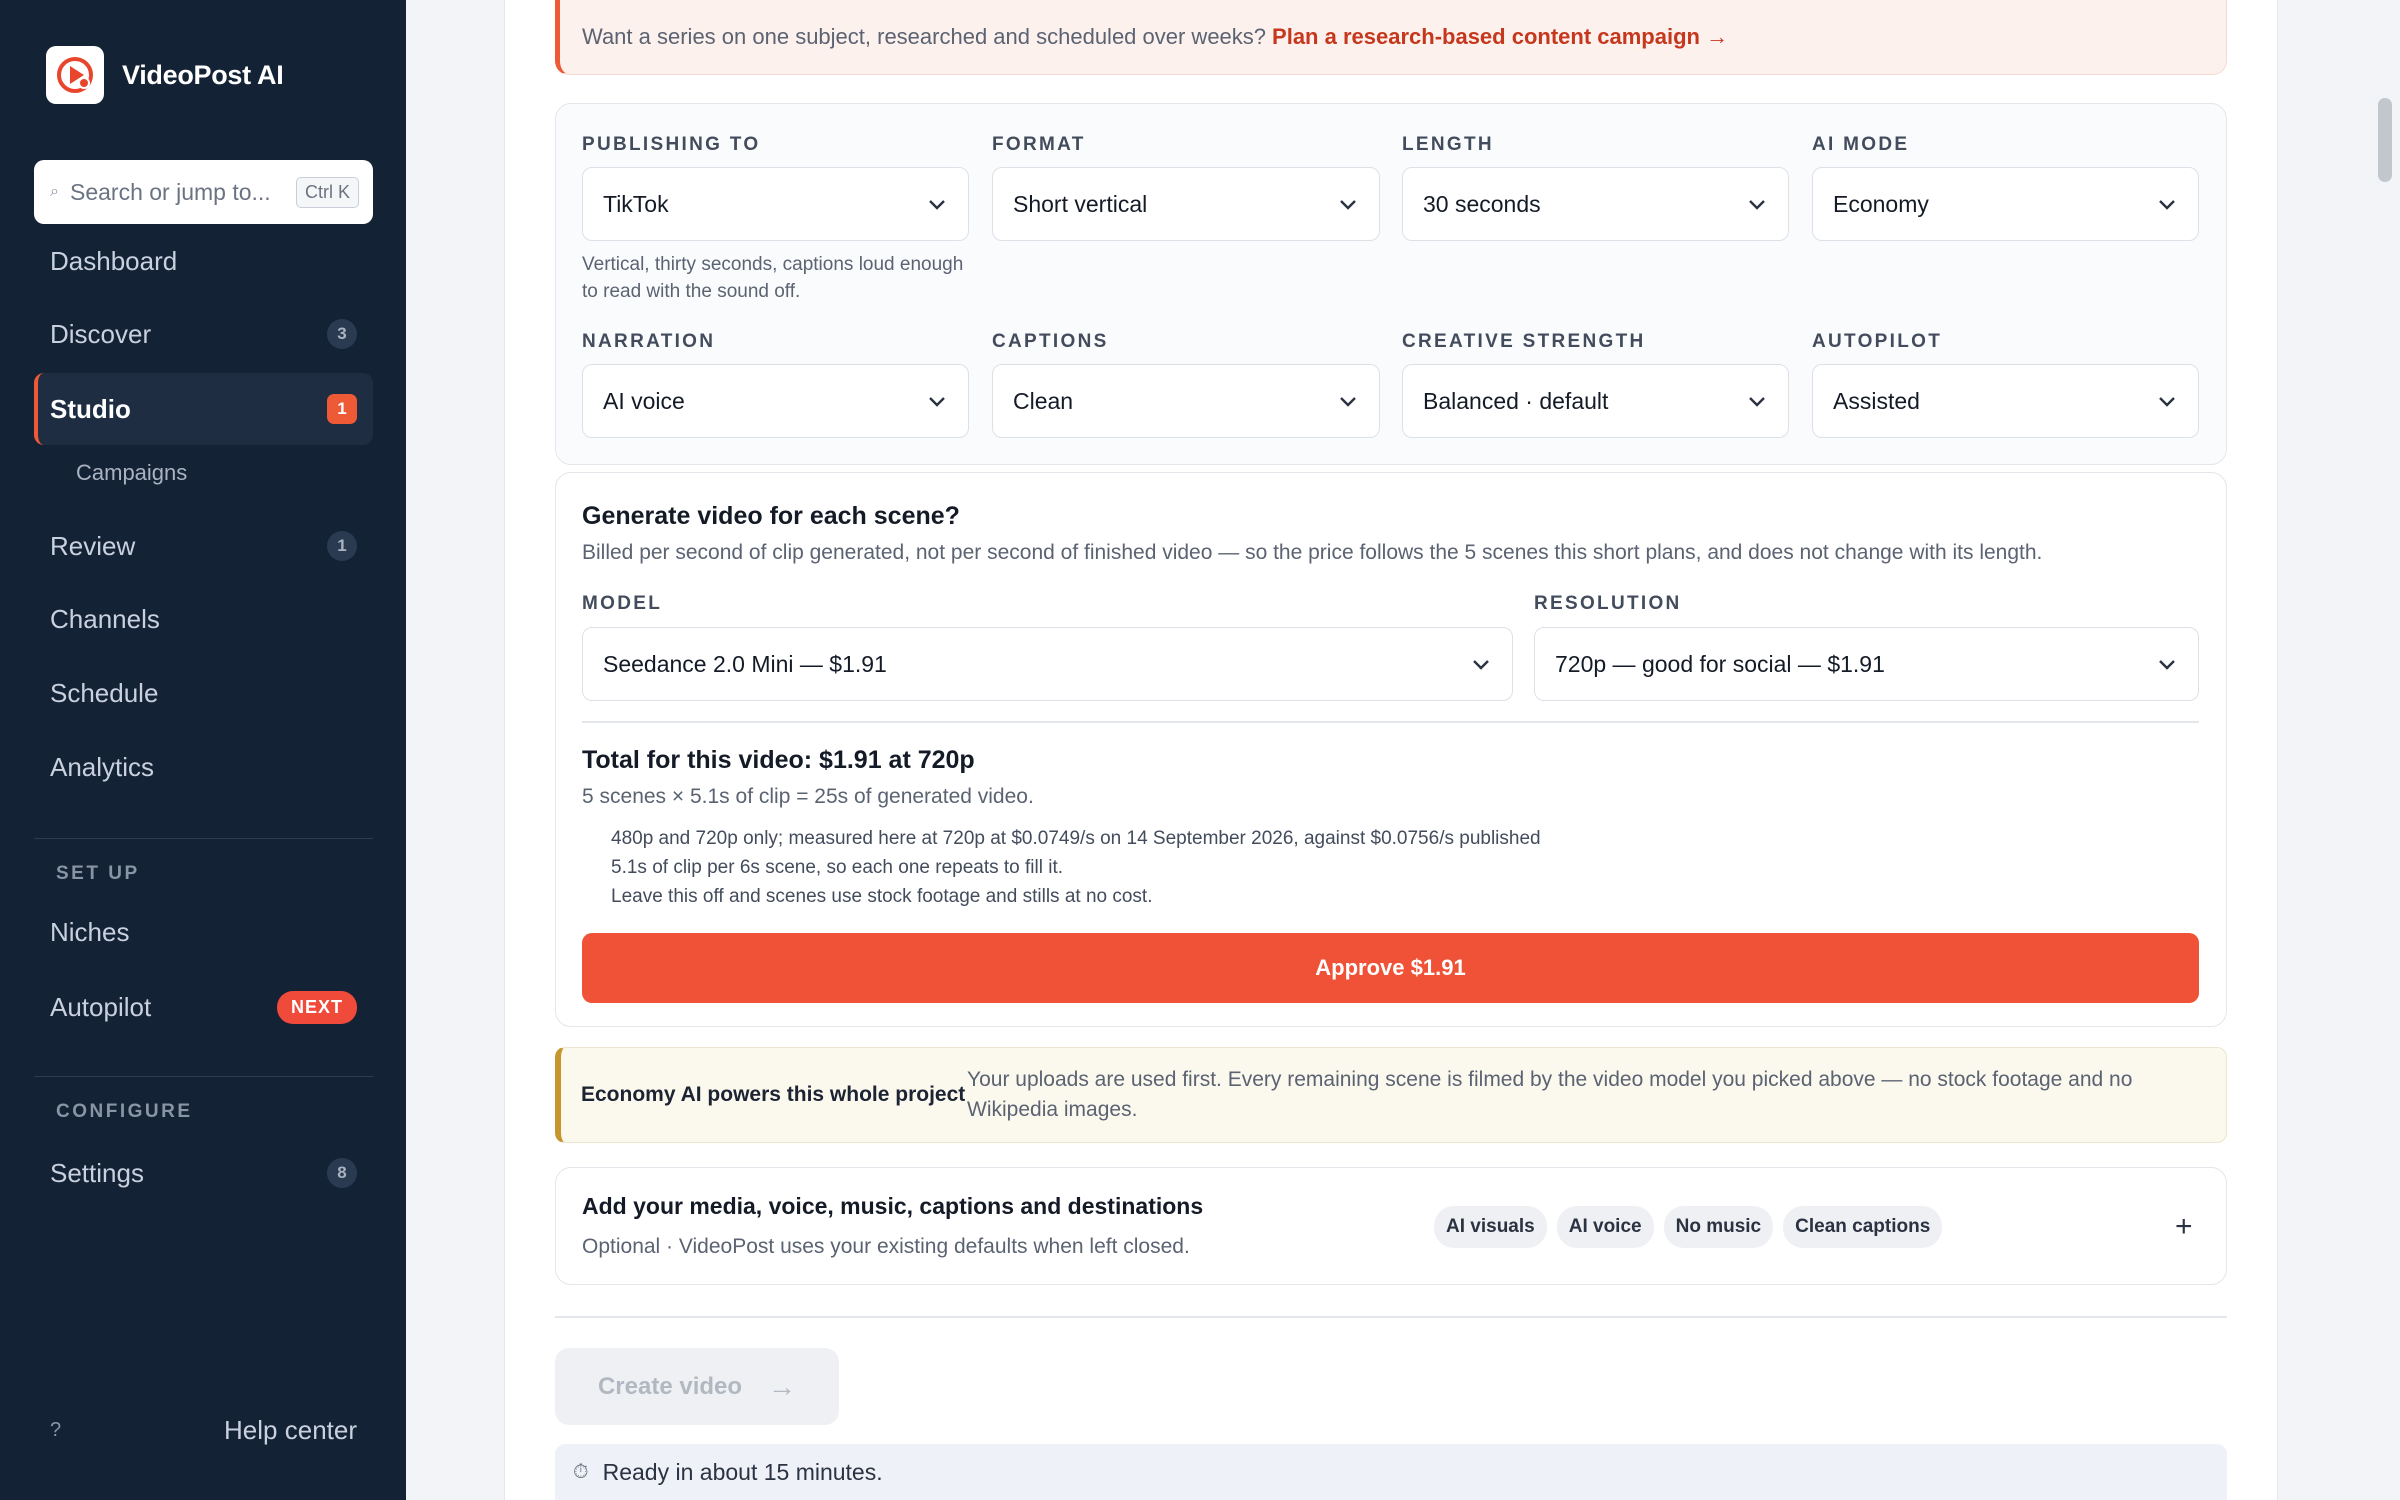 This screenshot has width=2400, height=1500. I want to click on select-value: Clean, so click(1043, 400).